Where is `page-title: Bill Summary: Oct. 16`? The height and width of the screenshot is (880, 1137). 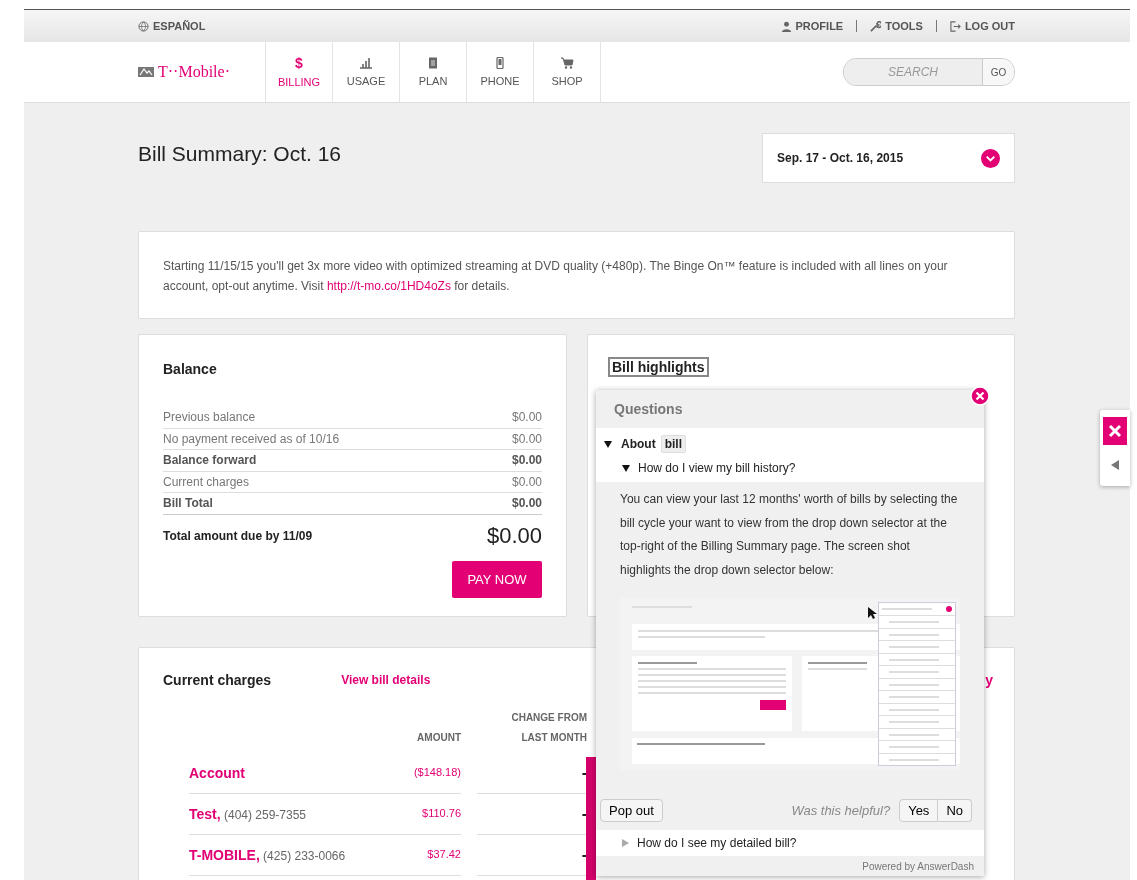 page-title: Bill Summary: Oct. 16 is located at coordinates (240, 154).